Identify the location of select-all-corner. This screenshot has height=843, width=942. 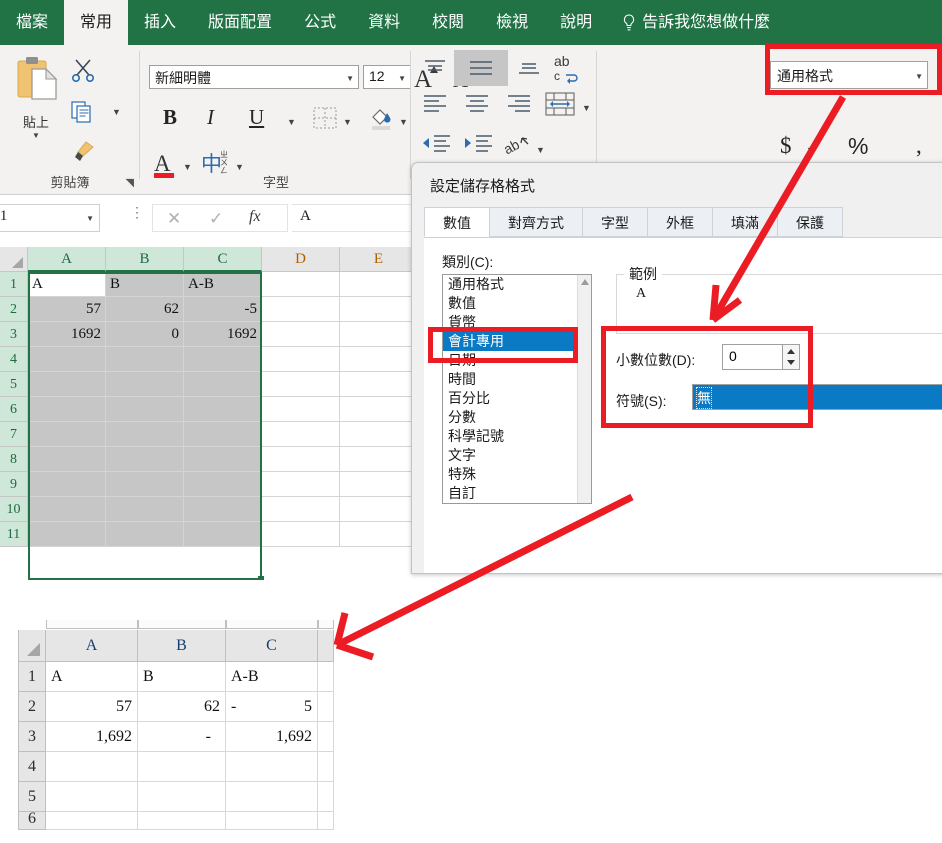
(14, 259).